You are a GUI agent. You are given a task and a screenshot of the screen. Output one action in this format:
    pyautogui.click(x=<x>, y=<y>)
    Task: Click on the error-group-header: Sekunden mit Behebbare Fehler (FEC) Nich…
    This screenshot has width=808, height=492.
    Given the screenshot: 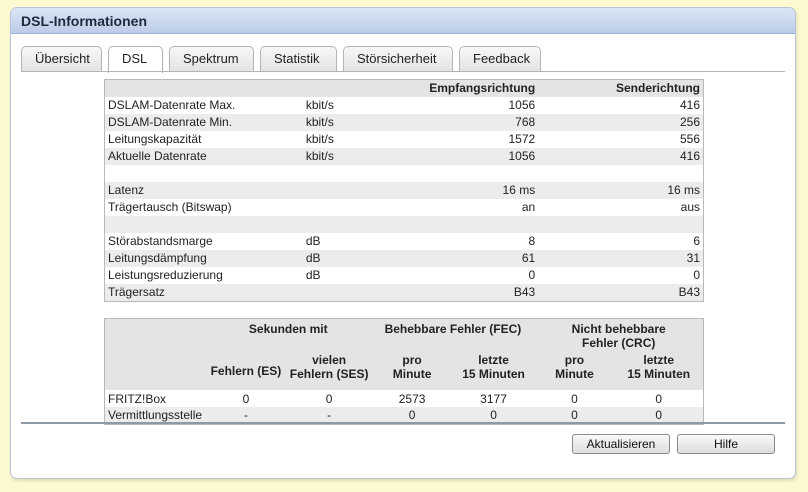 What is the action you would take?
    pyautogui.click(x=404, y=334)
    